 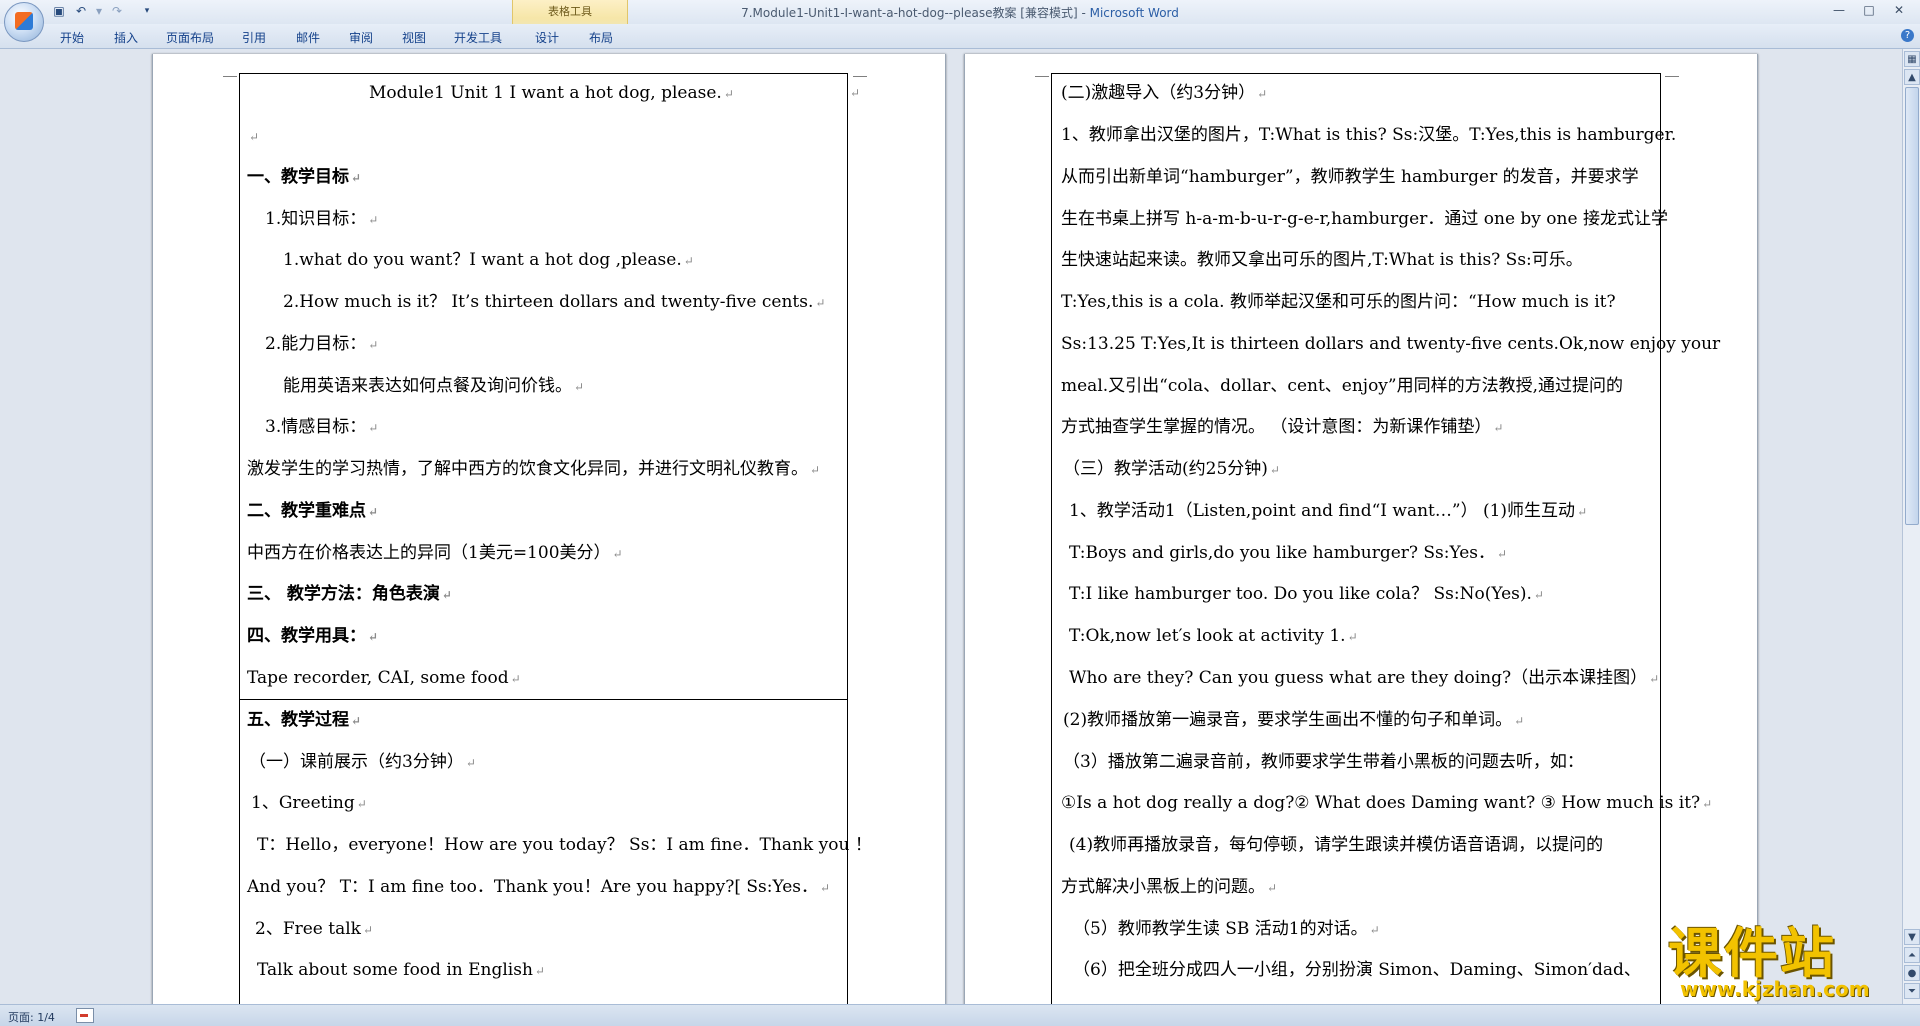 What do you see at coordinates (304, 177) in the screenshot?
I see `section-heading: 一、教学目标 ↵` at bounding box center [304, 177].